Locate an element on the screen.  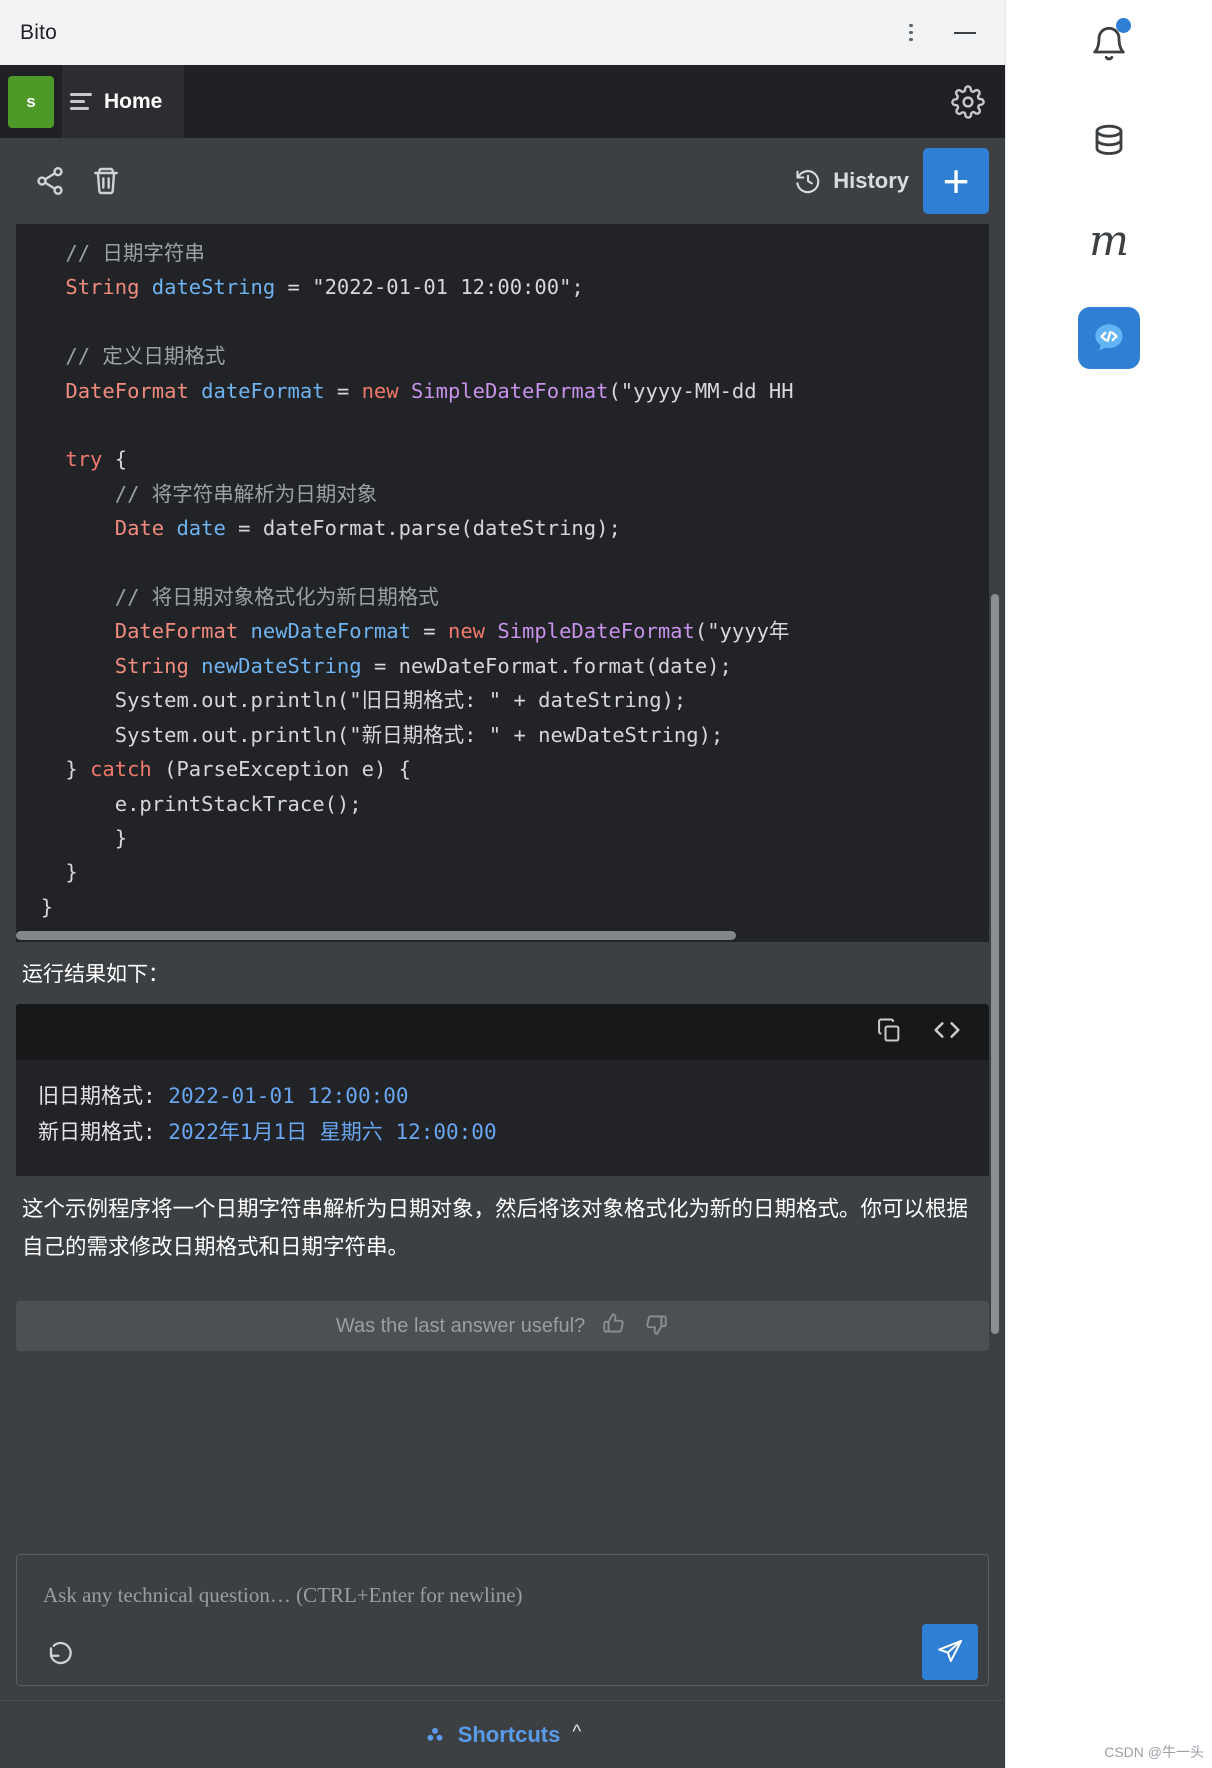
app-title: Bito is located at coordinates (38, 32).